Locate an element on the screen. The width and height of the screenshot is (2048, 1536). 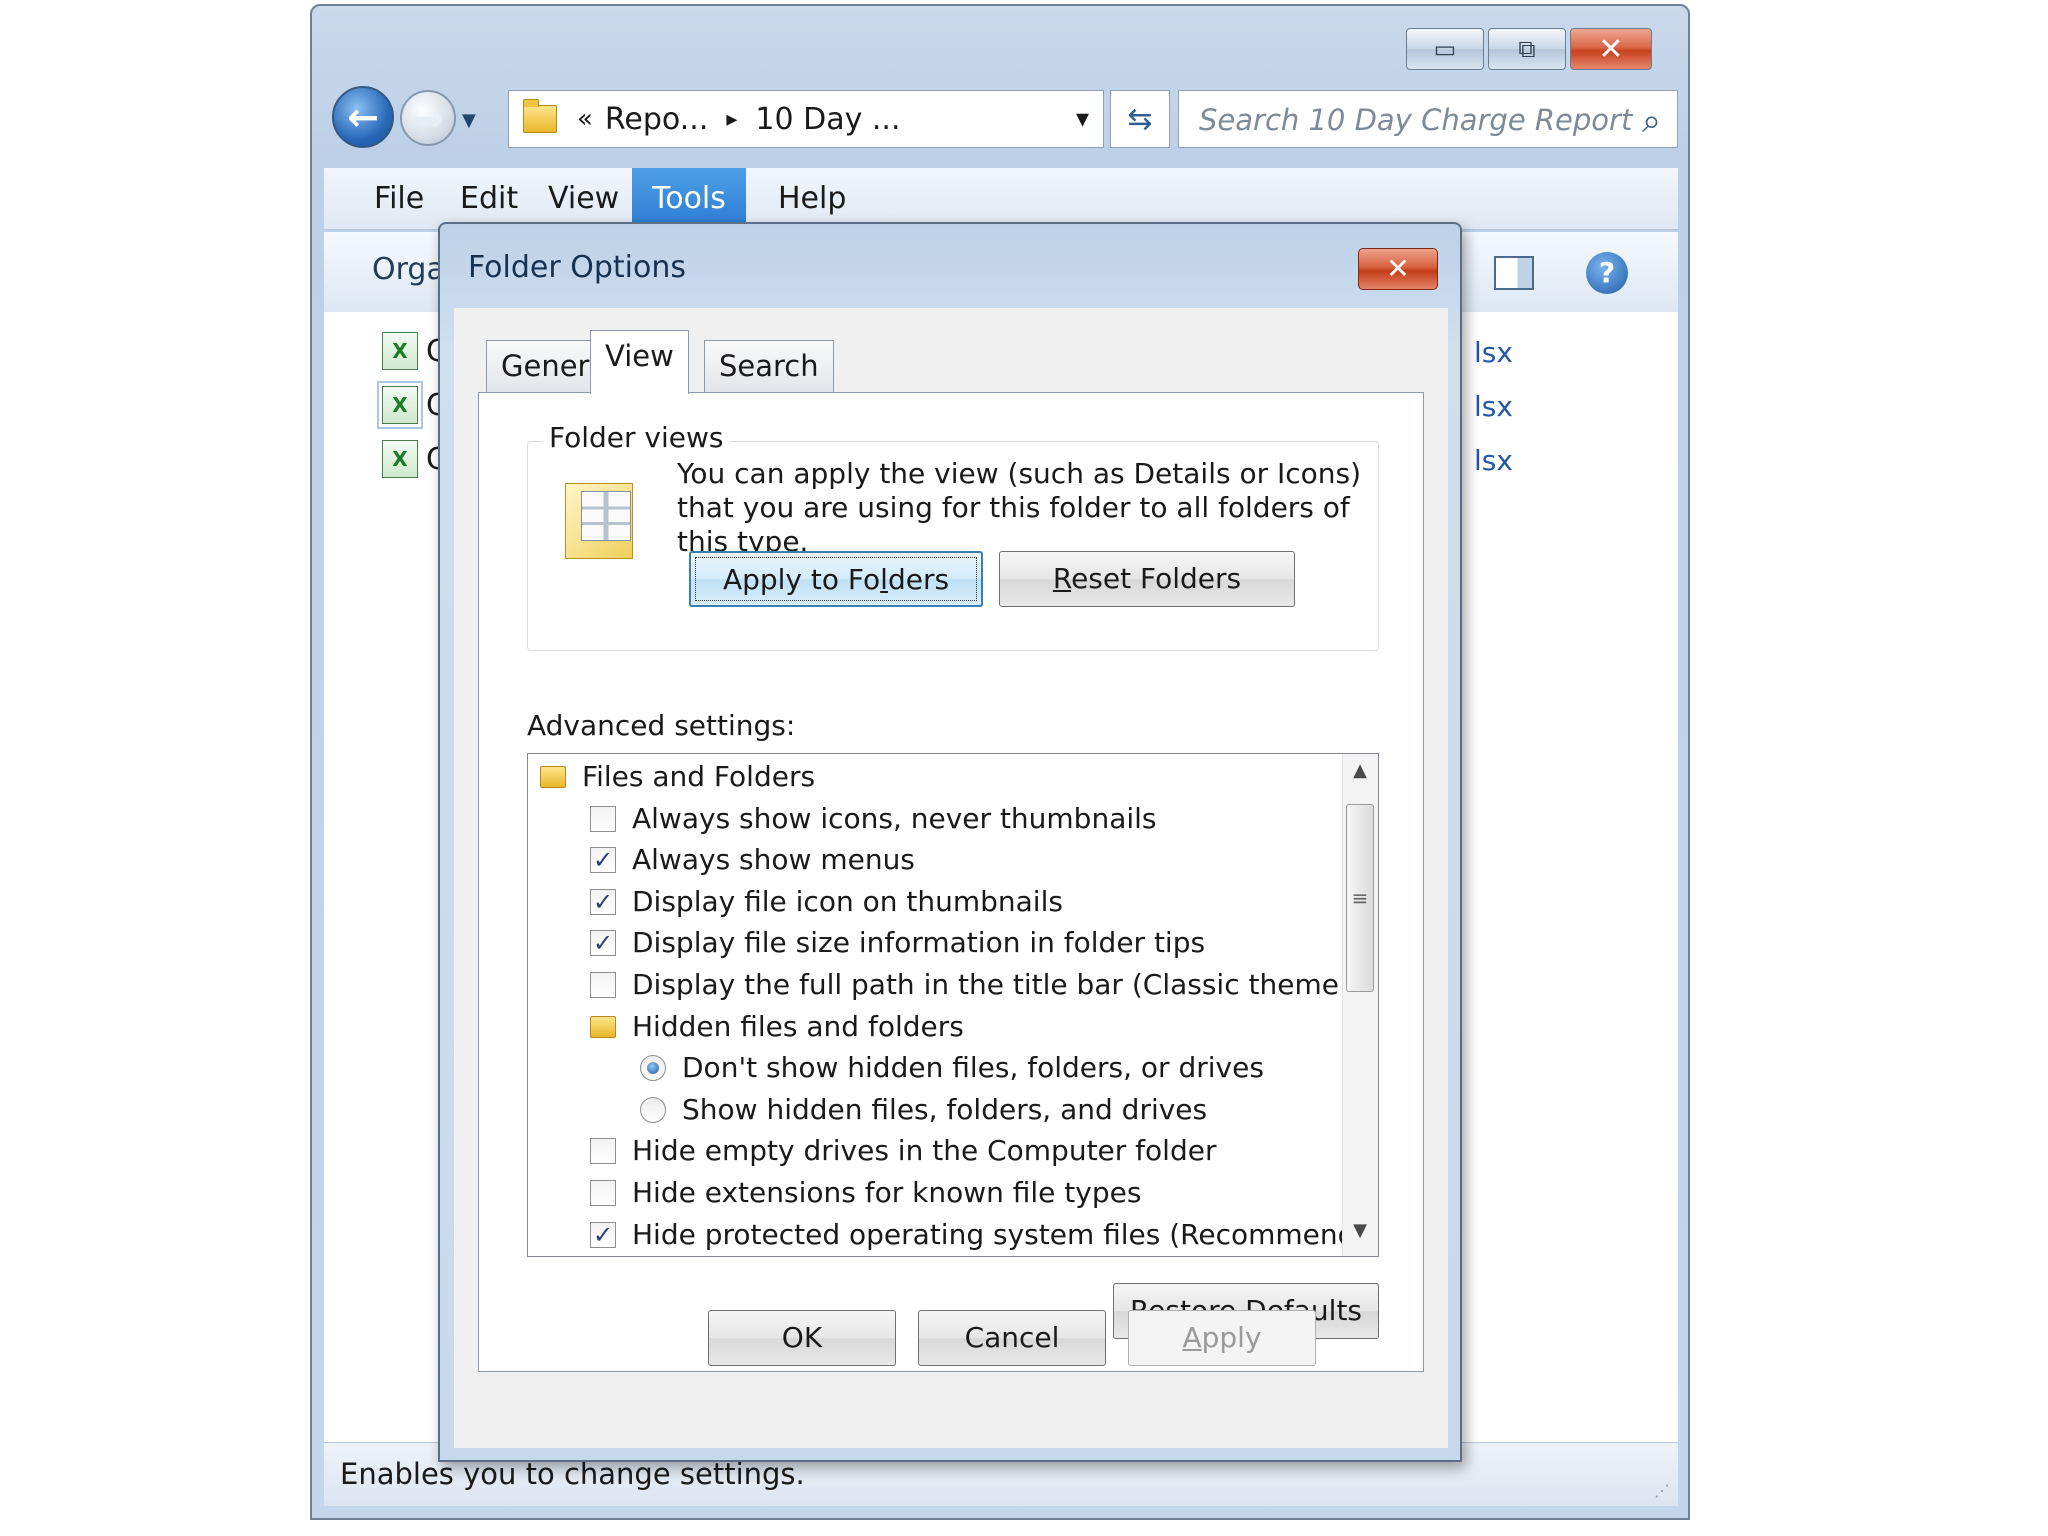
settings-radio-row: Show hidden files, folders, and drives is located at coordinates (928, 1110).